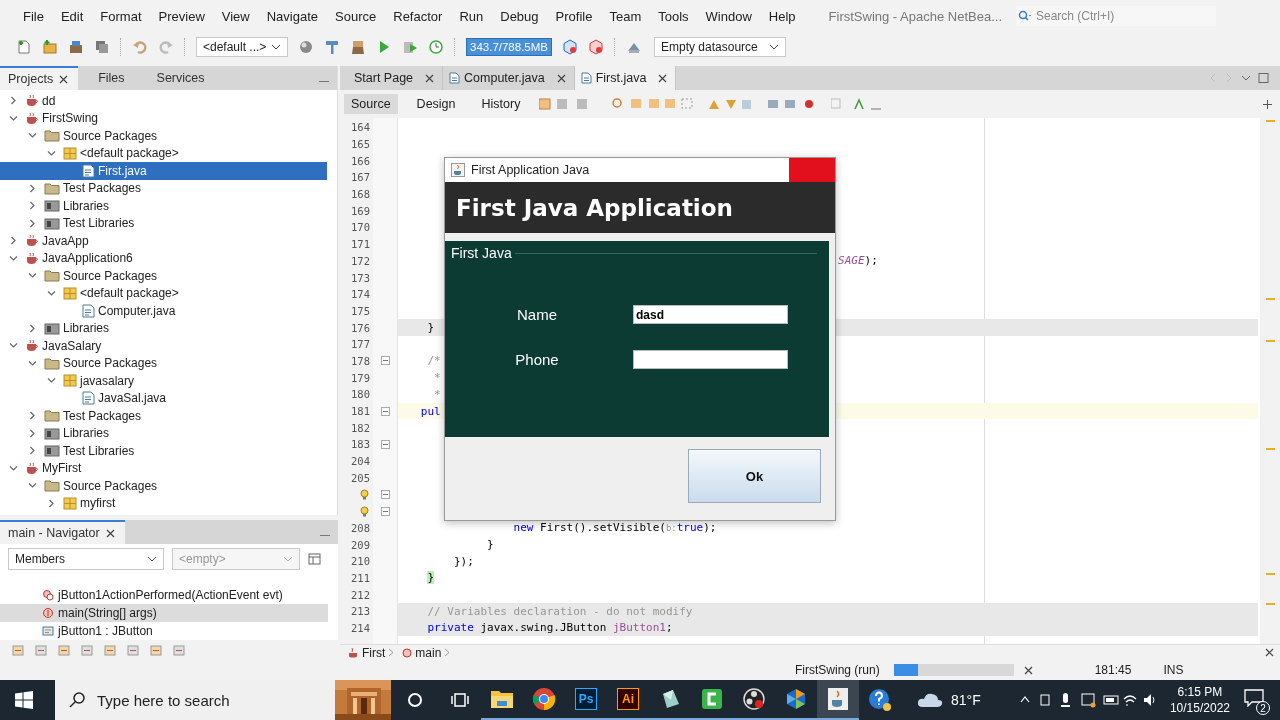  I want to click on taskbar-app: Ai, so click(628, 700).